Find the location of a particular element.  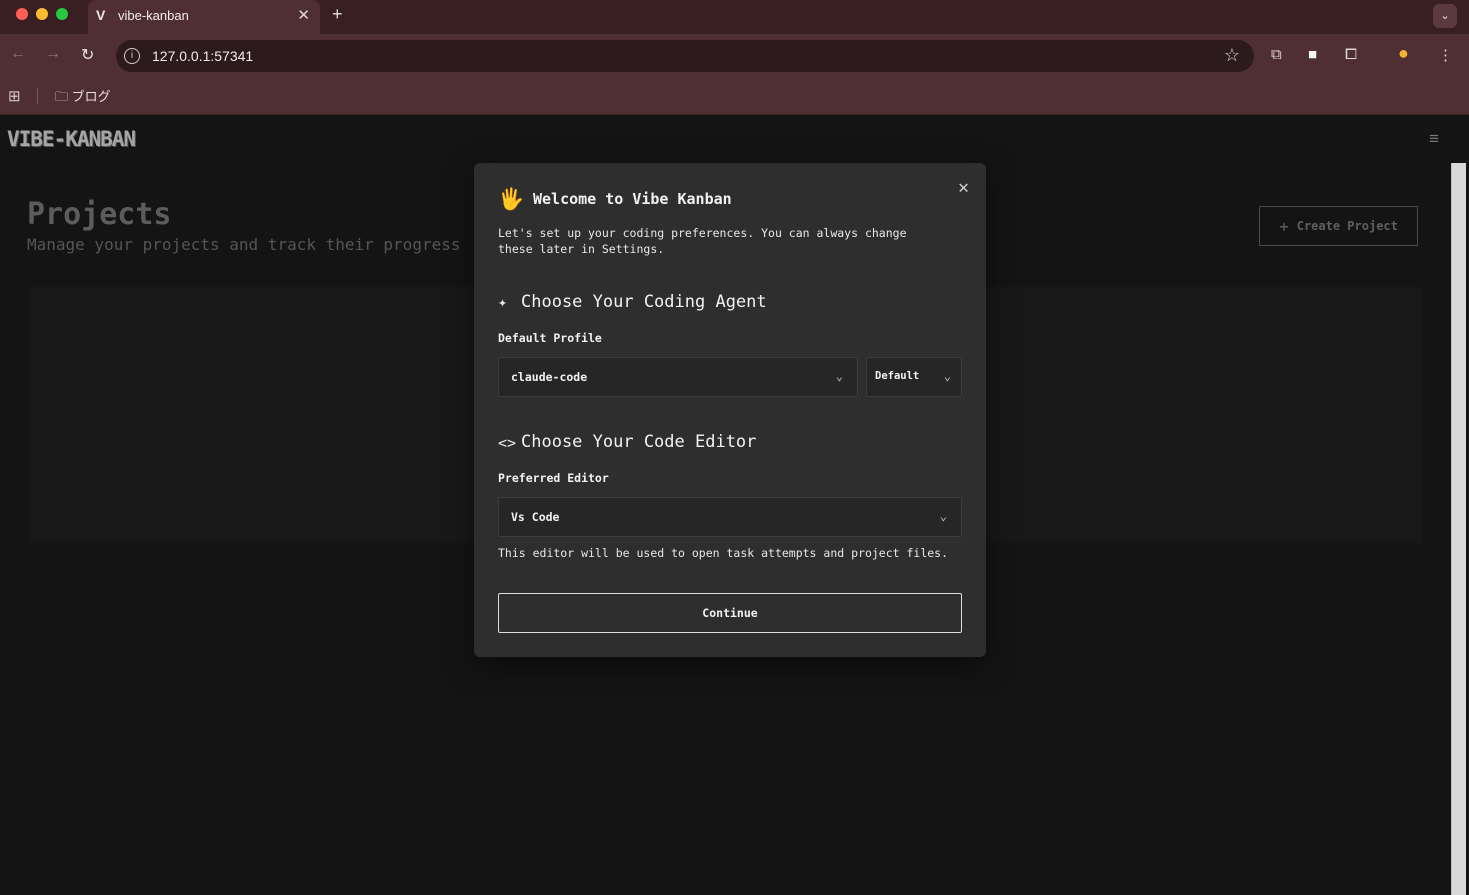

coding-agent-heading: Choose Your Coding Agent is located at coordinates (644, 302).